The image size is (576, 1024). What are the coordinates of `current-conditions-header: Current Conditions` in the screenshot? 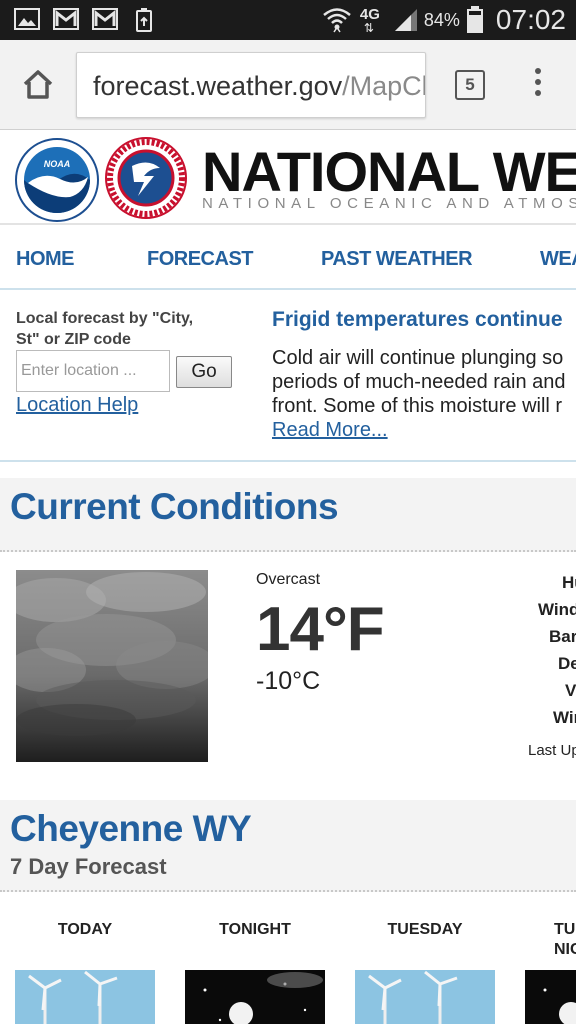 It's located at (288, 515).